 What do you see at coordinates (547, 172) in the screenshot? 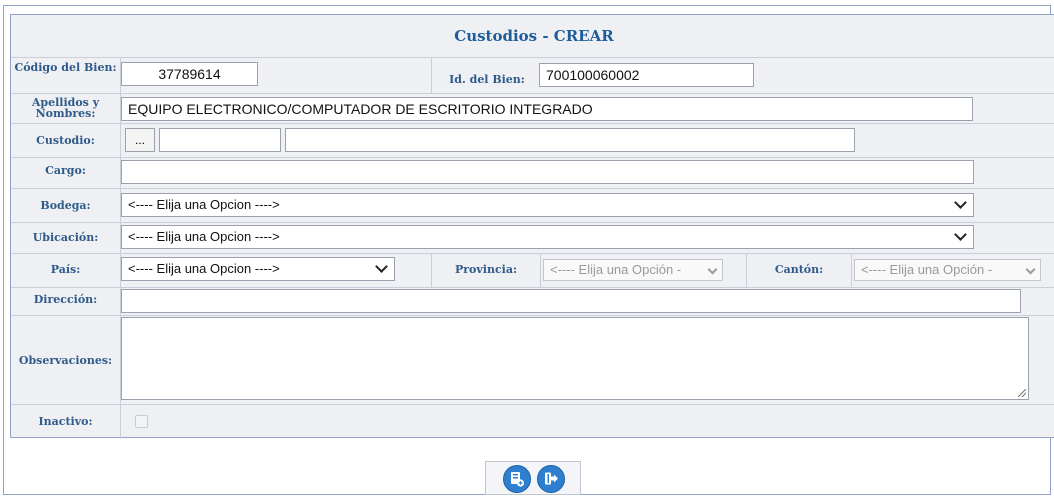
I see `cargo-field` at bounding box center [547, 172].